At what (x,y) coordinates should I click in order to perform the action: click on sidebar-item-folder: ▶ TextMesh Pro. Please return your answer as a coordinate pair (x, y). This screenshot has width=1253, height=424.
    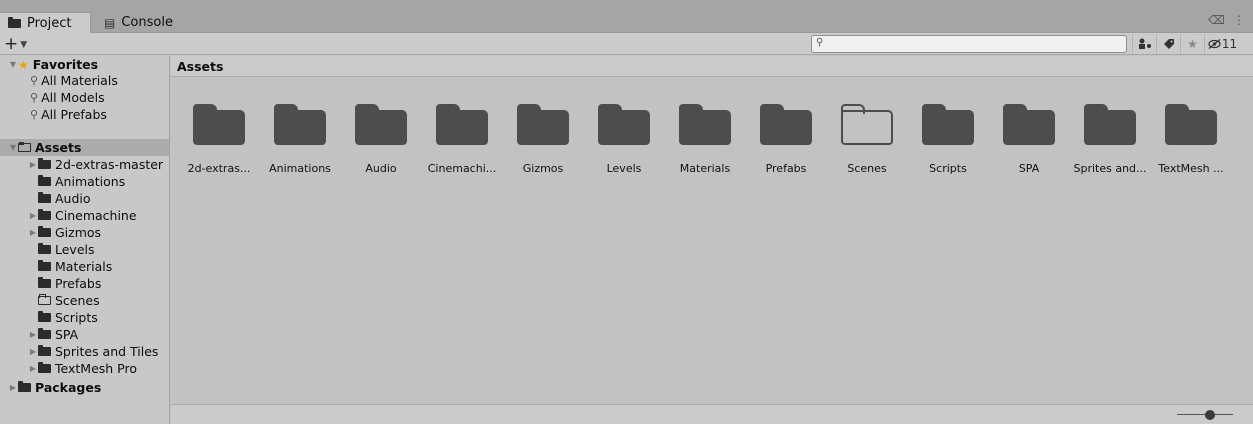
    Looking at the image, I should click on (82, 368).